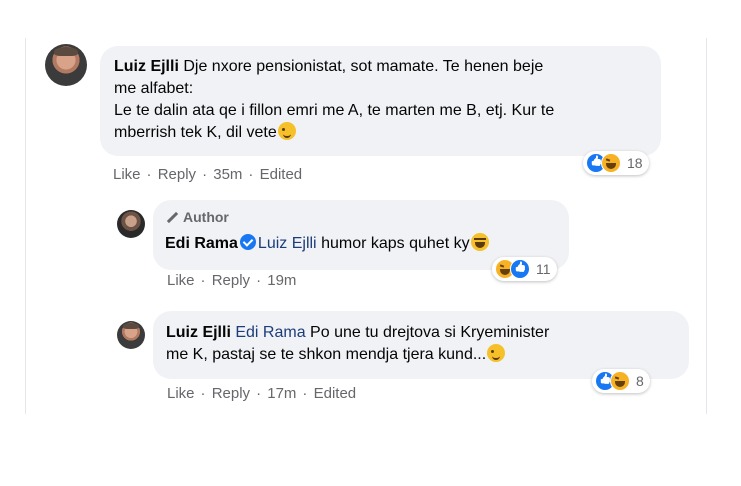 This screenshot has width=741, height=486. What do you see at coordinates (479, 242) in the screenshot?
I see `laughing-emoji` at bounding box center [479, 242].